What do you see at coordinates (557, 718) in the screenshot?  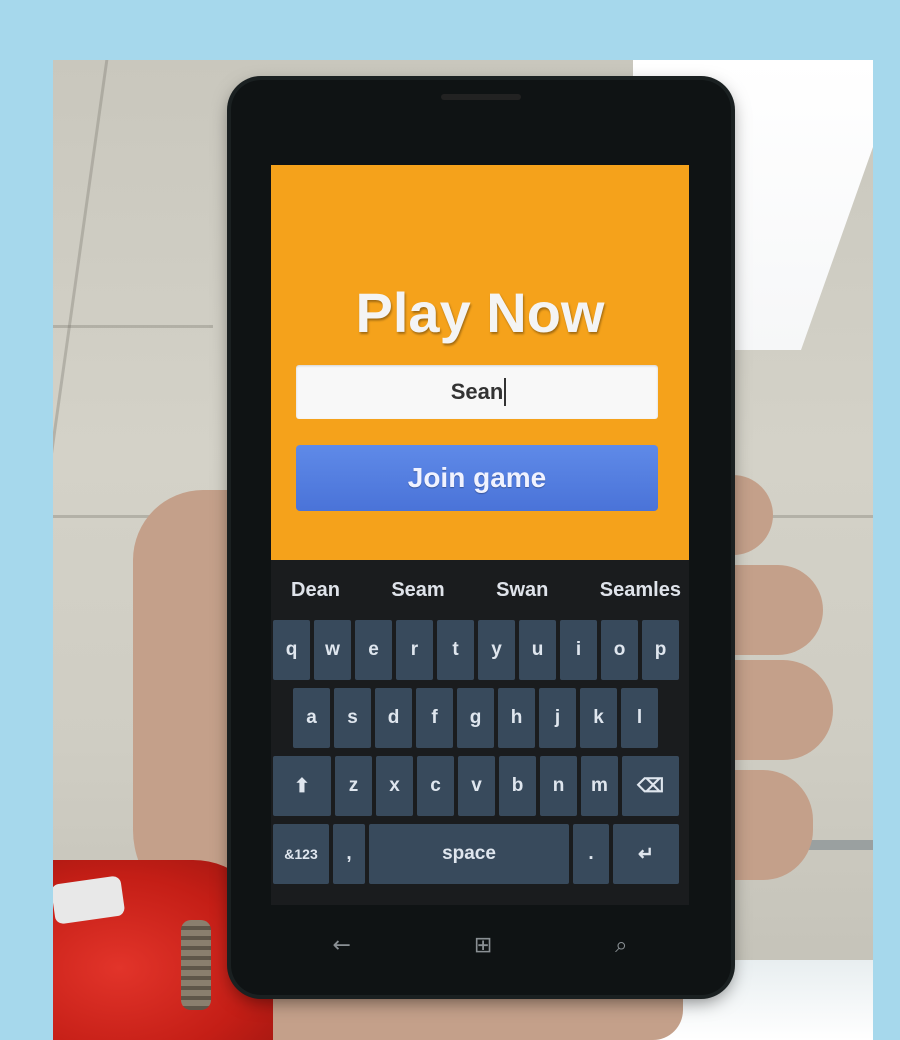 I see `key-j: j` at bounding box center [557, 718].